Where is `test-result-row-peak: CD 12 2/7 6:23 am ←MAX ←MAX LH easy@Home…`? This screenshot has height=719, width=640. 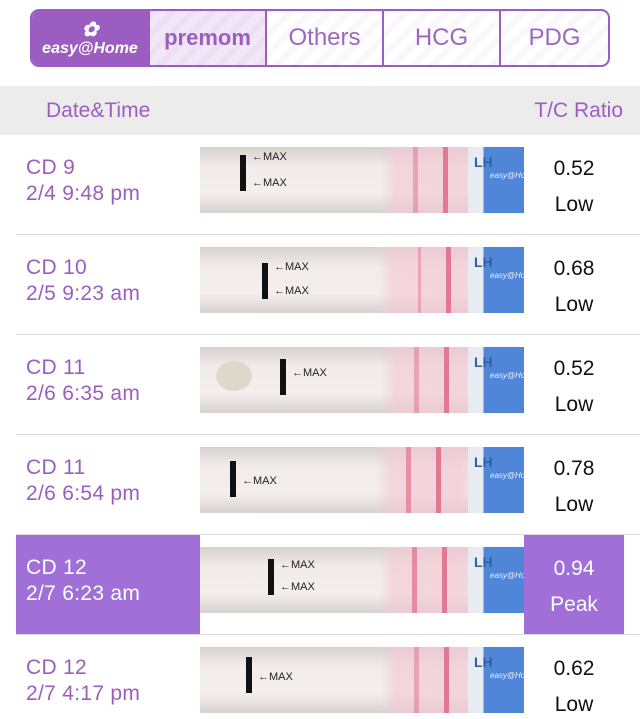
test-result-row-peak: CD 12 2/7 6:23 am ←MAX ←MAX LH easy@Home… is located at coordinates (328, 585).